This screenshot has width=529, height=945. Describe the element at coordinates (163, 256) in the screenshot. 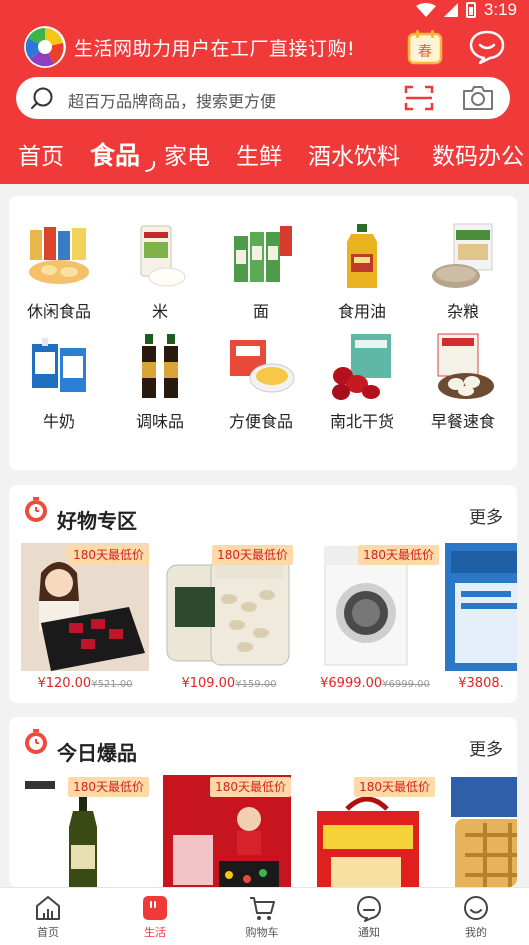

I see `rice-image` at that location.